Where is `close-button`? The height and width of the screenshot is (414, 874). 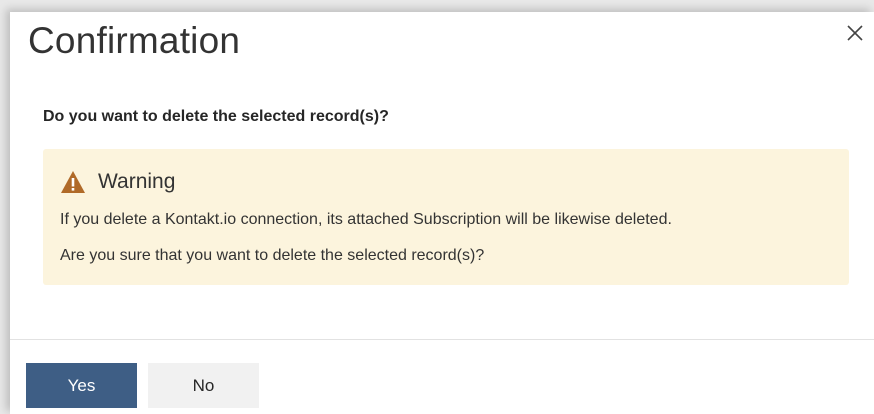 close-button is located at coordinates (855, 33).